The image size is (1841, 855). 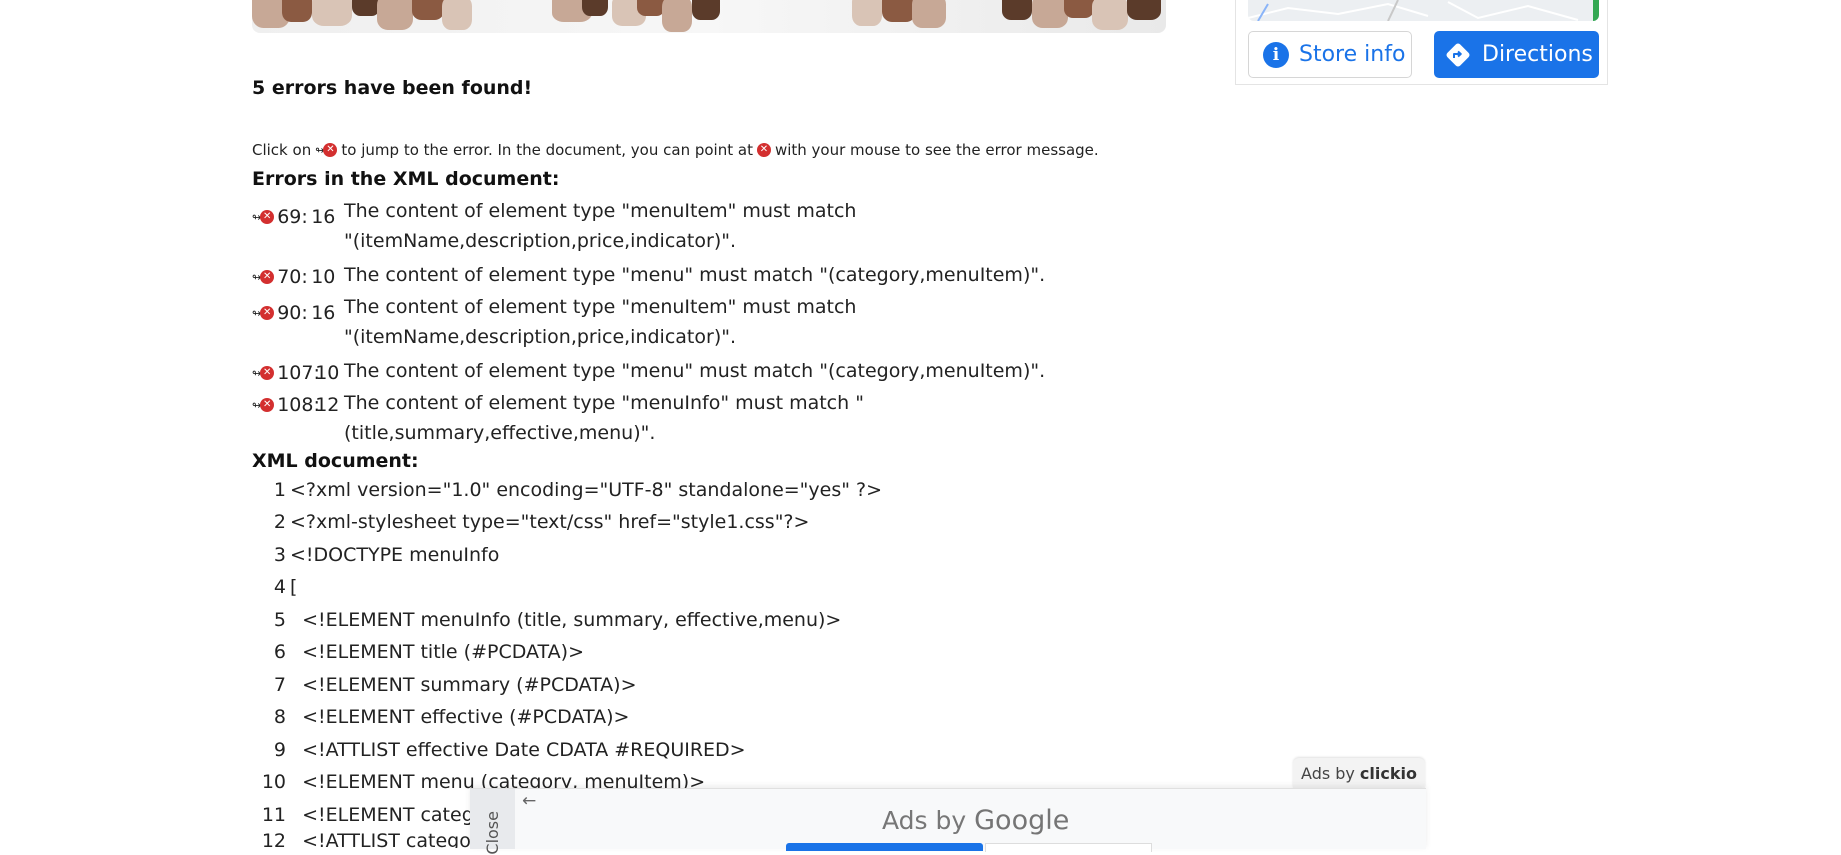 I want to click on error-line: 90:, so click(x=292, y=313).